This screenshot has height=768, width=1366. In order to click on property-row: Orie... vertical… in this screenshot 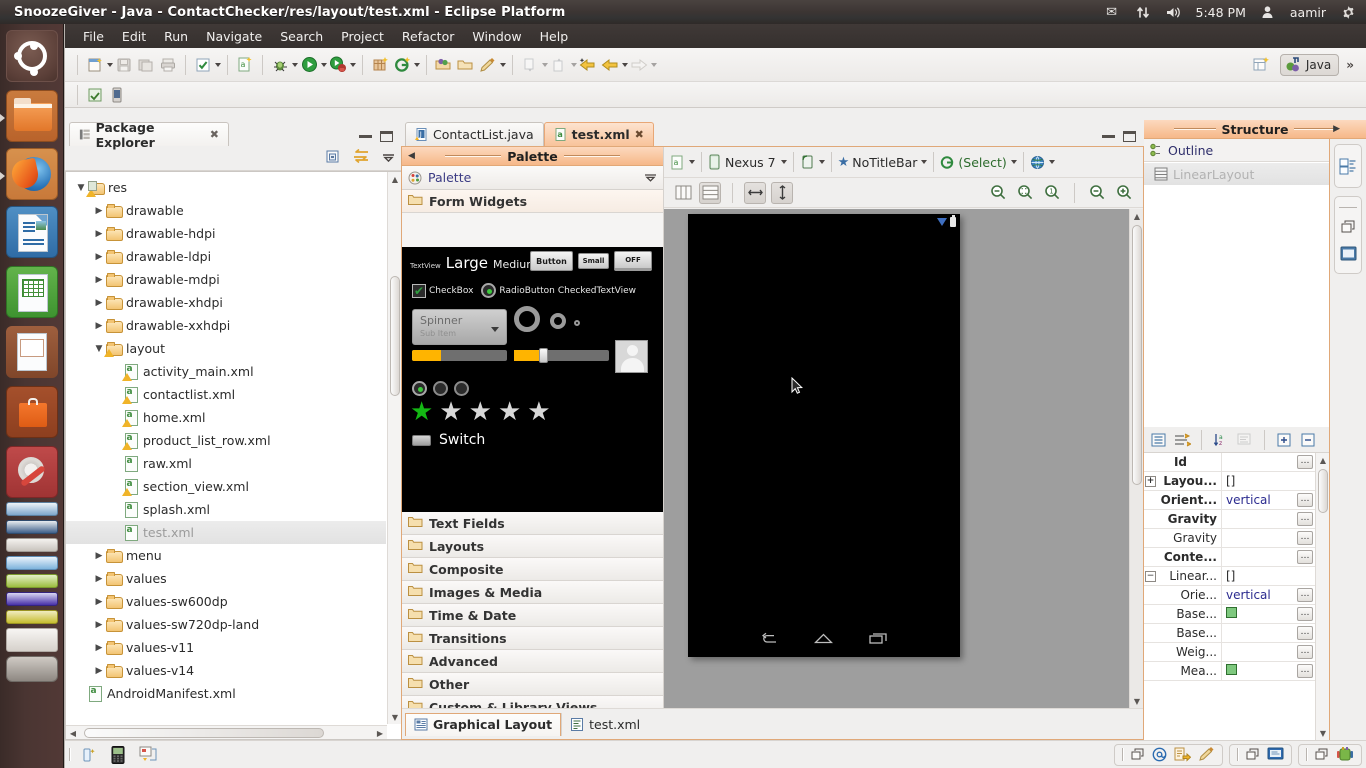, I will do `click(1229, 595)`.